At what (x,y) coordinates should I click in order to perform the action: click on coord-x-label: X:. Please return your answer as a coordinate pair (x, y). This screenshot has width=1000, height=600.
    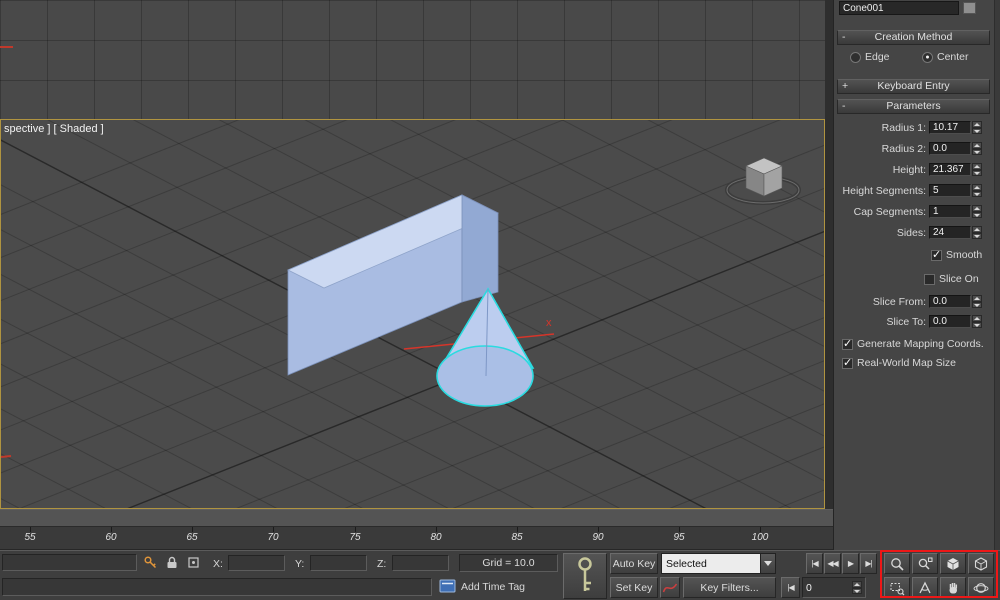
    Looking at the image, I should click on (218, 564).